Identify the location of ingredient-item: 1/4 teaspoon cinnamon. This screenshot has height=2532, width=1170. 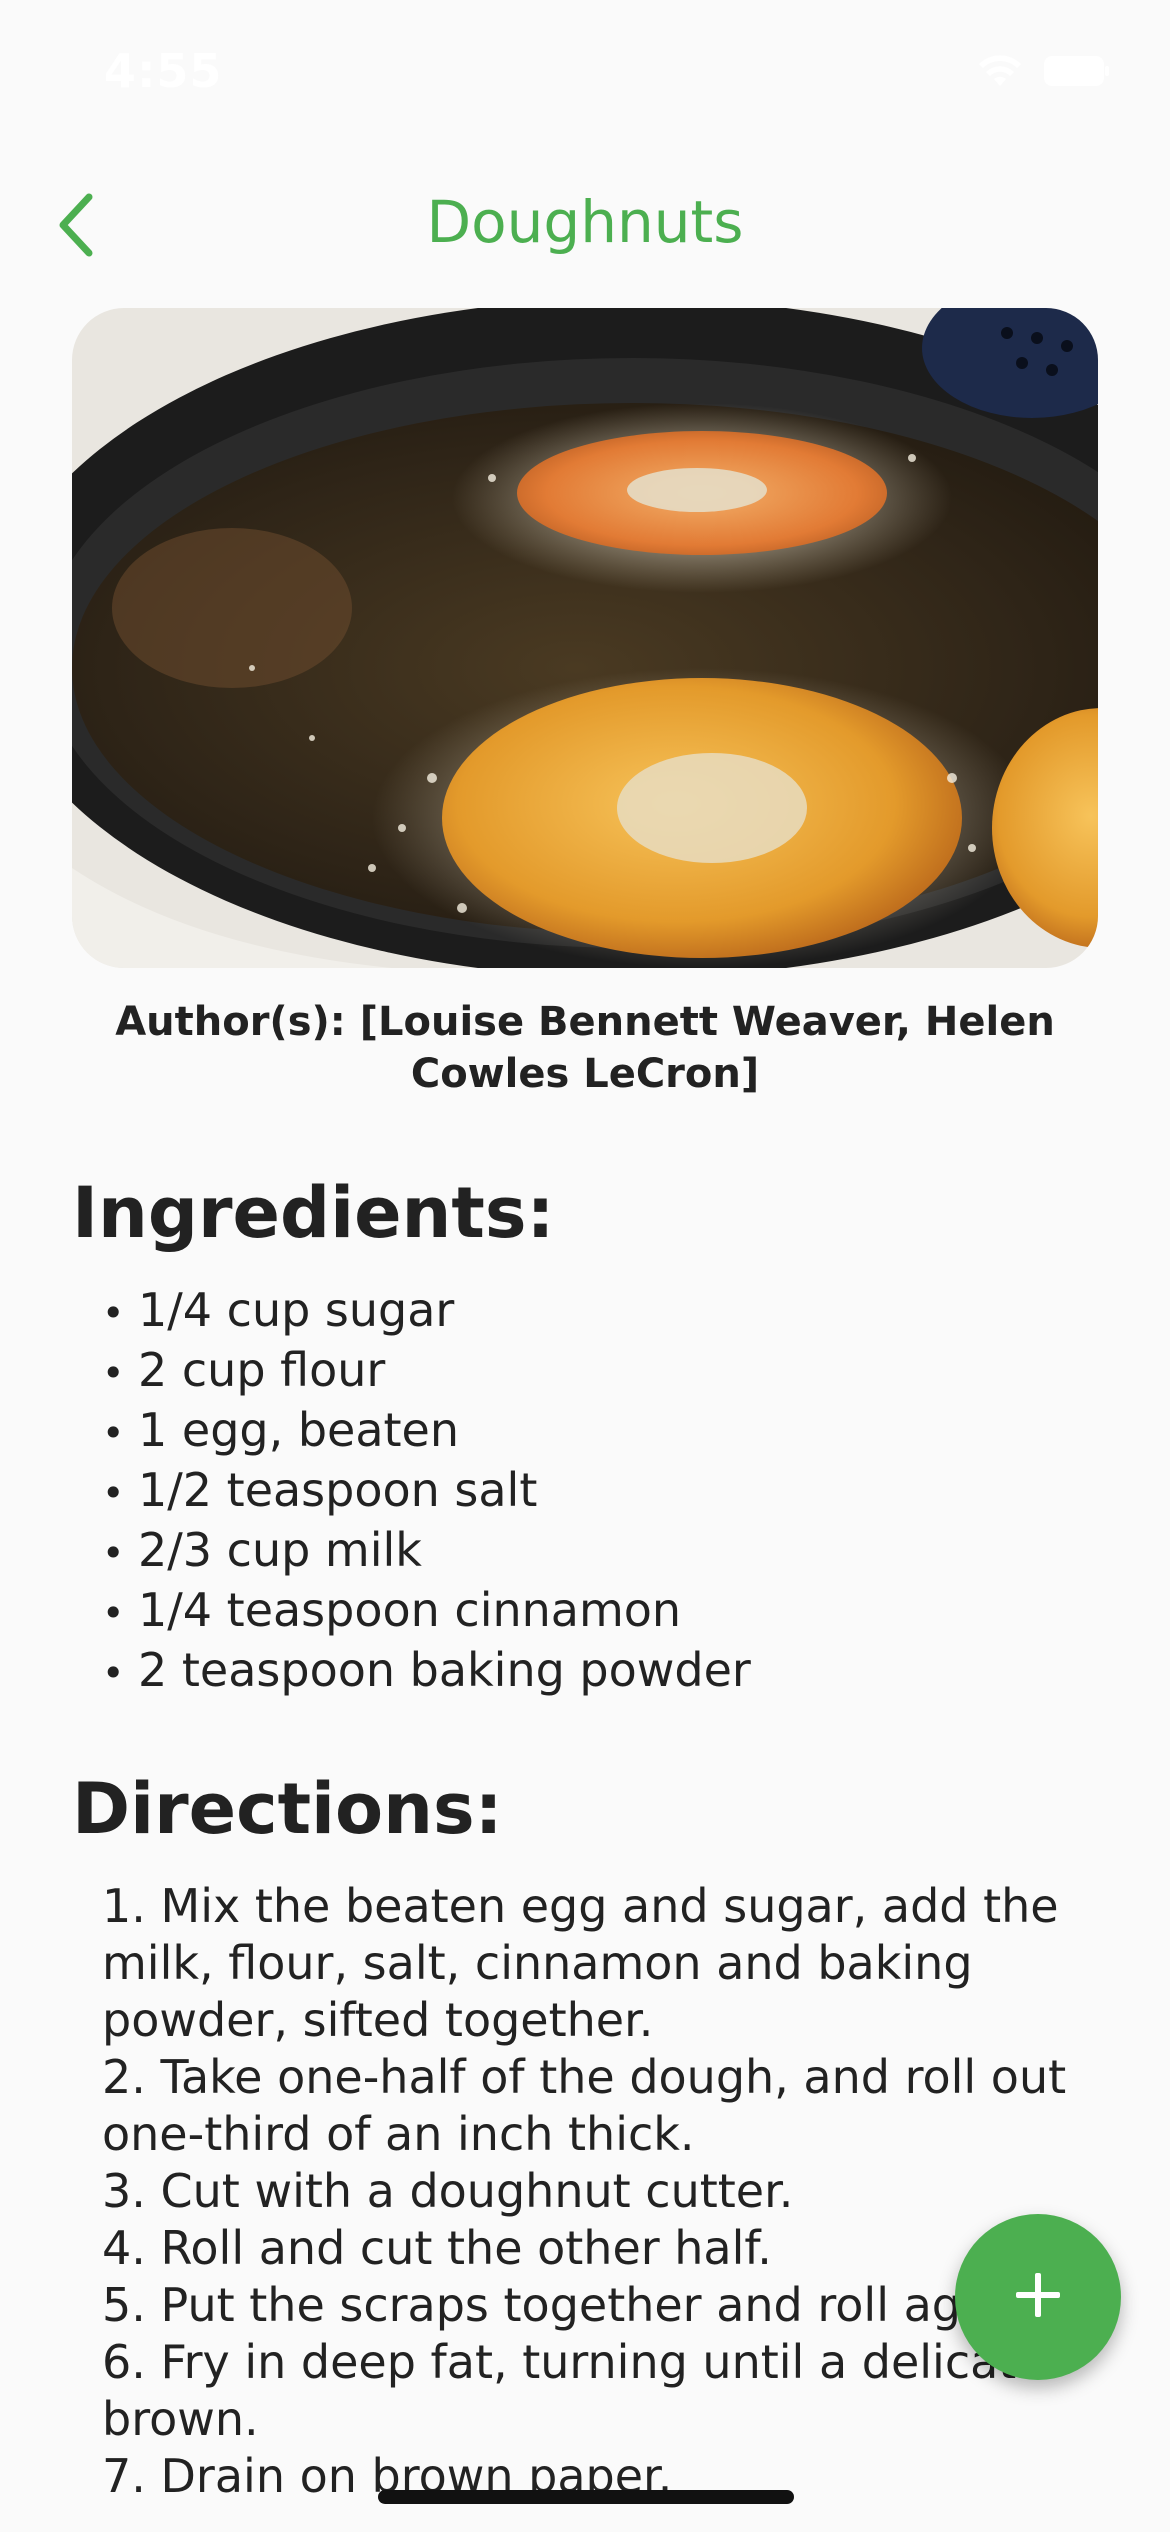
(426, 1612).